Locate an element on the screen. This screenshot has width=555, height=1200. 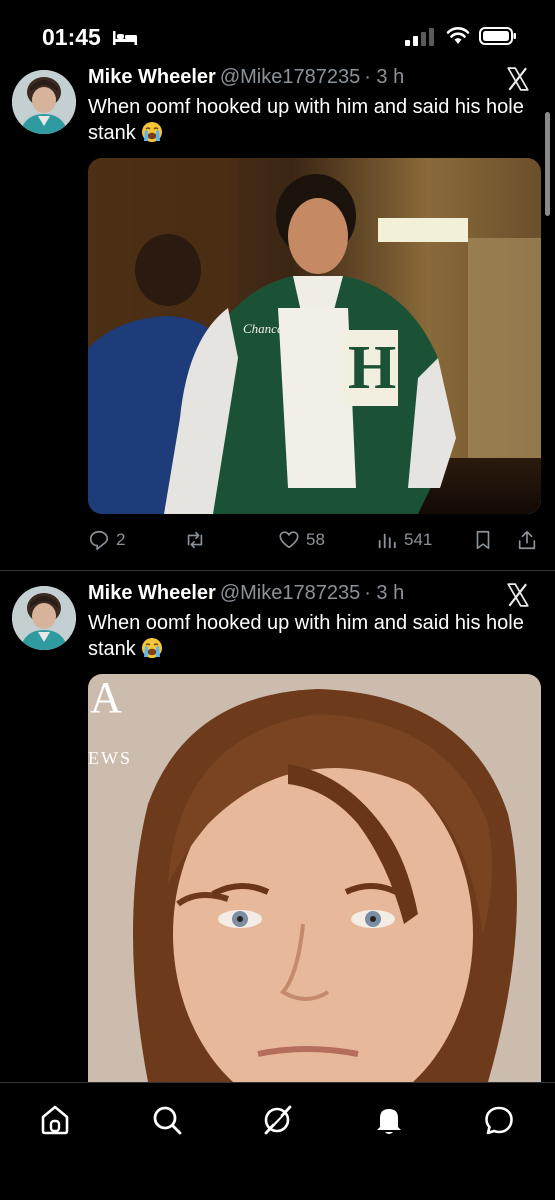
bottom-nav is located at coordinates (277, 1141).